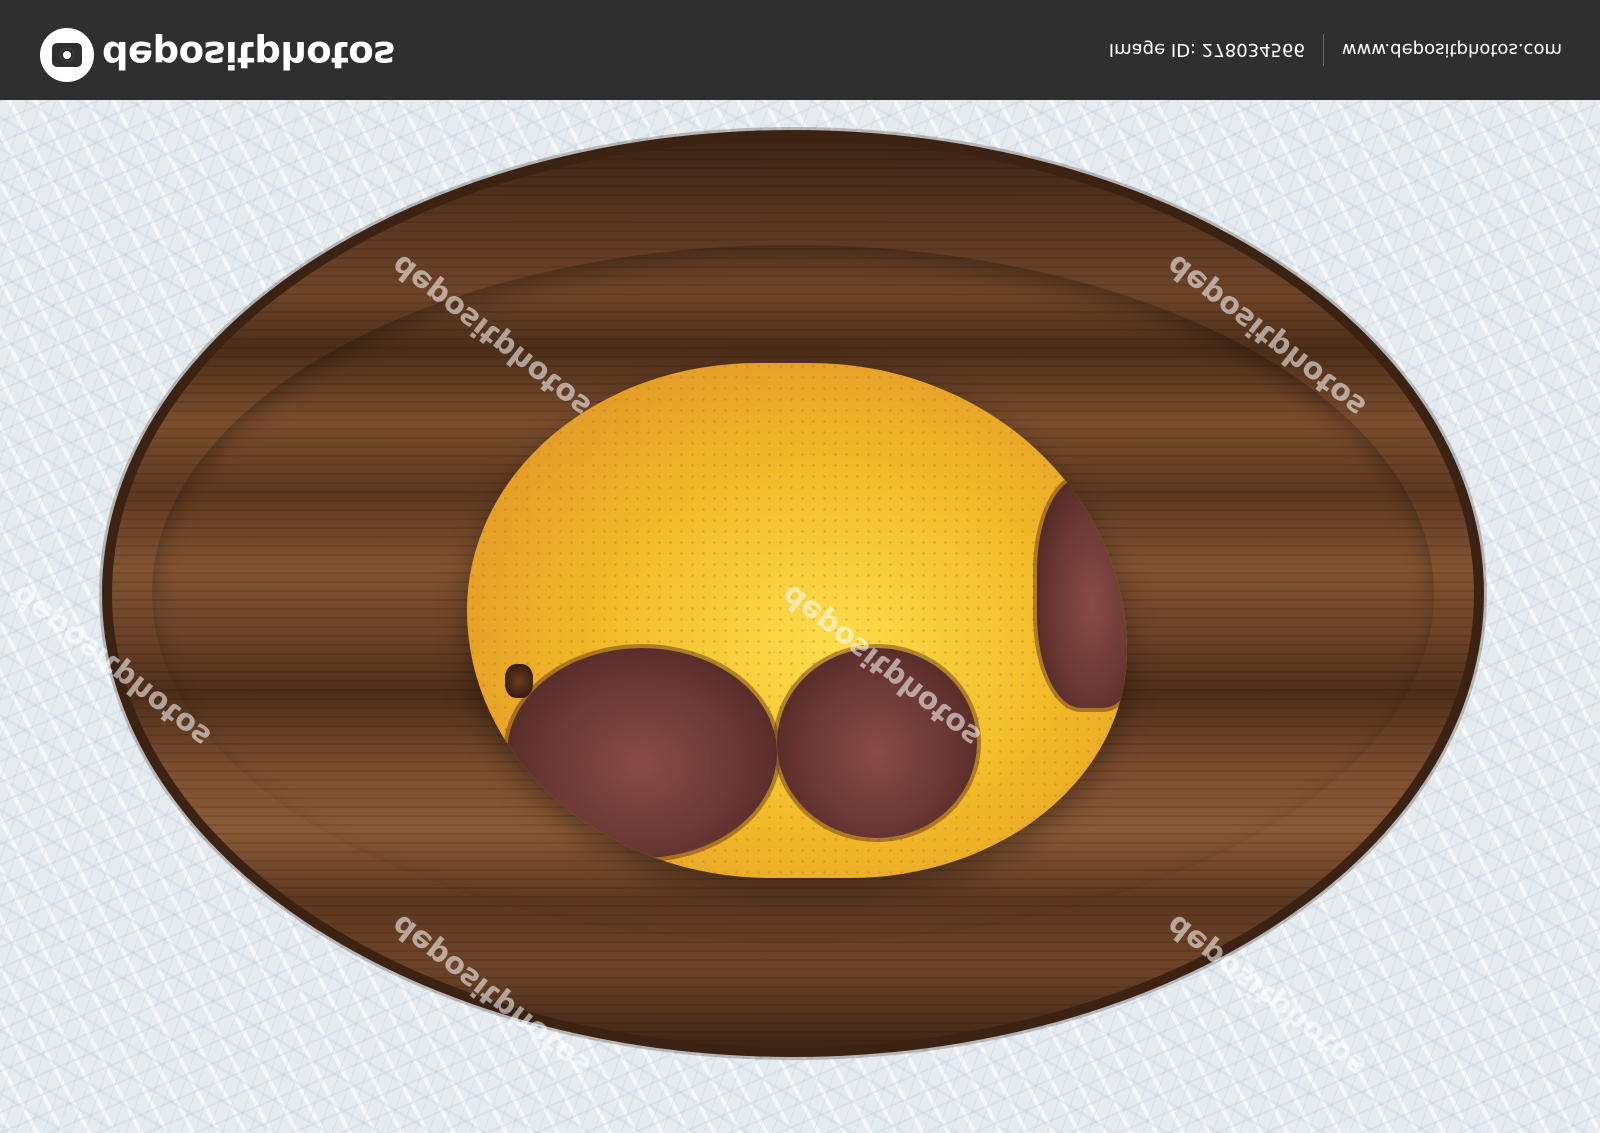 The image size is (1600, 1133). Describe the element at coordinates (1452, 50) in the screenshot. I see `site-url: www.depositphotos.com` at that location.